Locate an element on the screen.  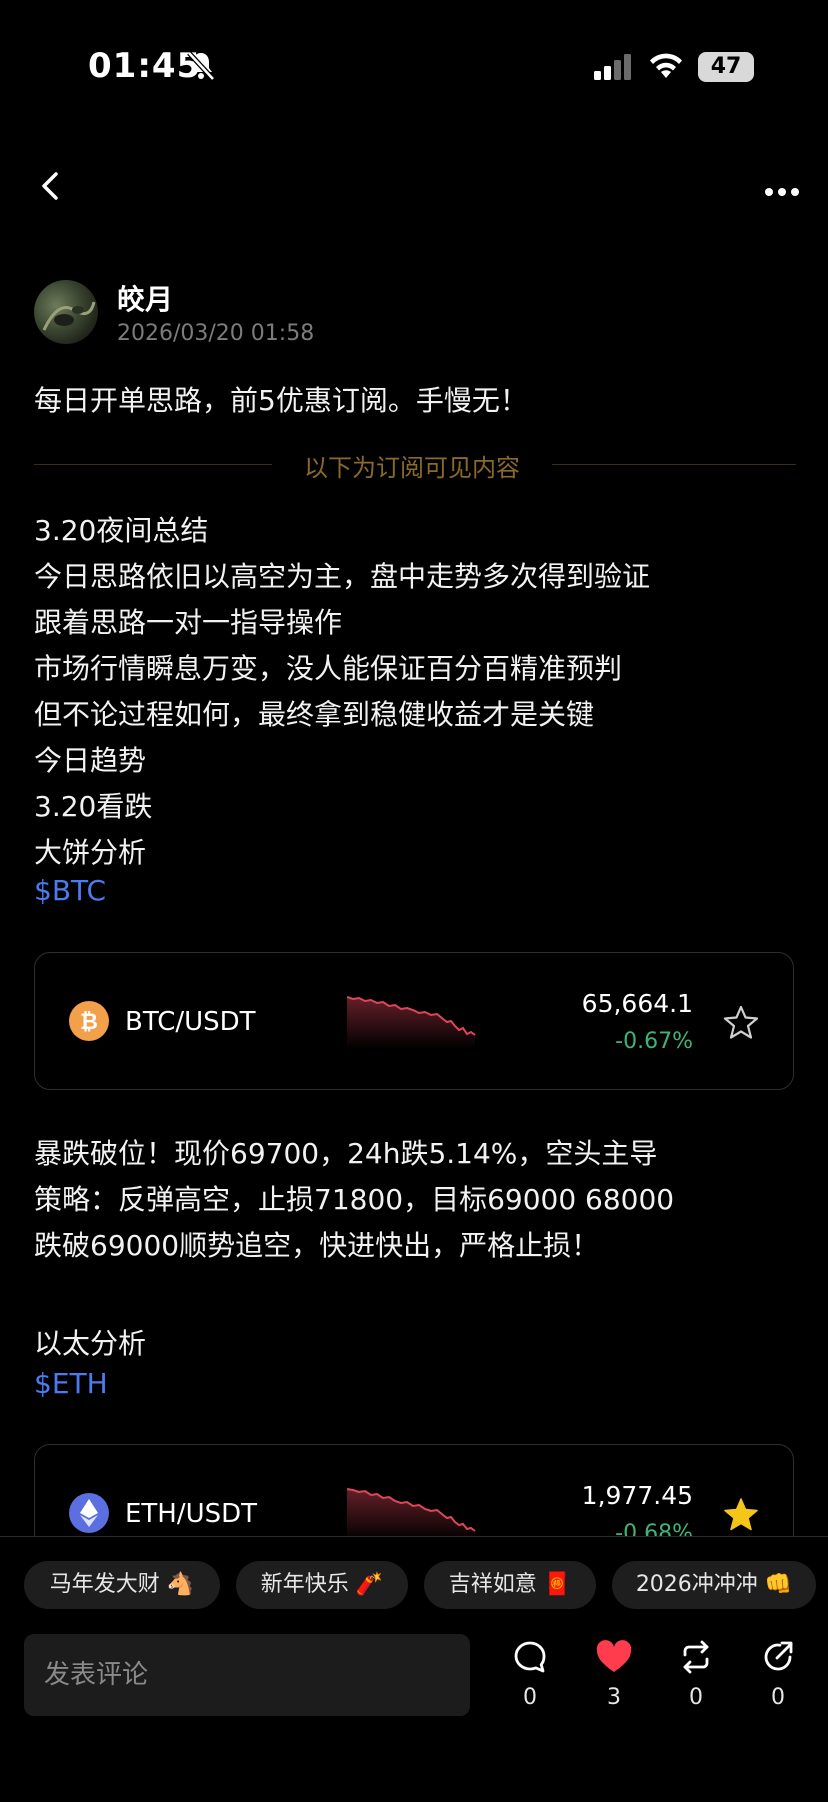
subscriber-divider-label: 以下为订阅可见内容 is located at coordinates (412, 468).